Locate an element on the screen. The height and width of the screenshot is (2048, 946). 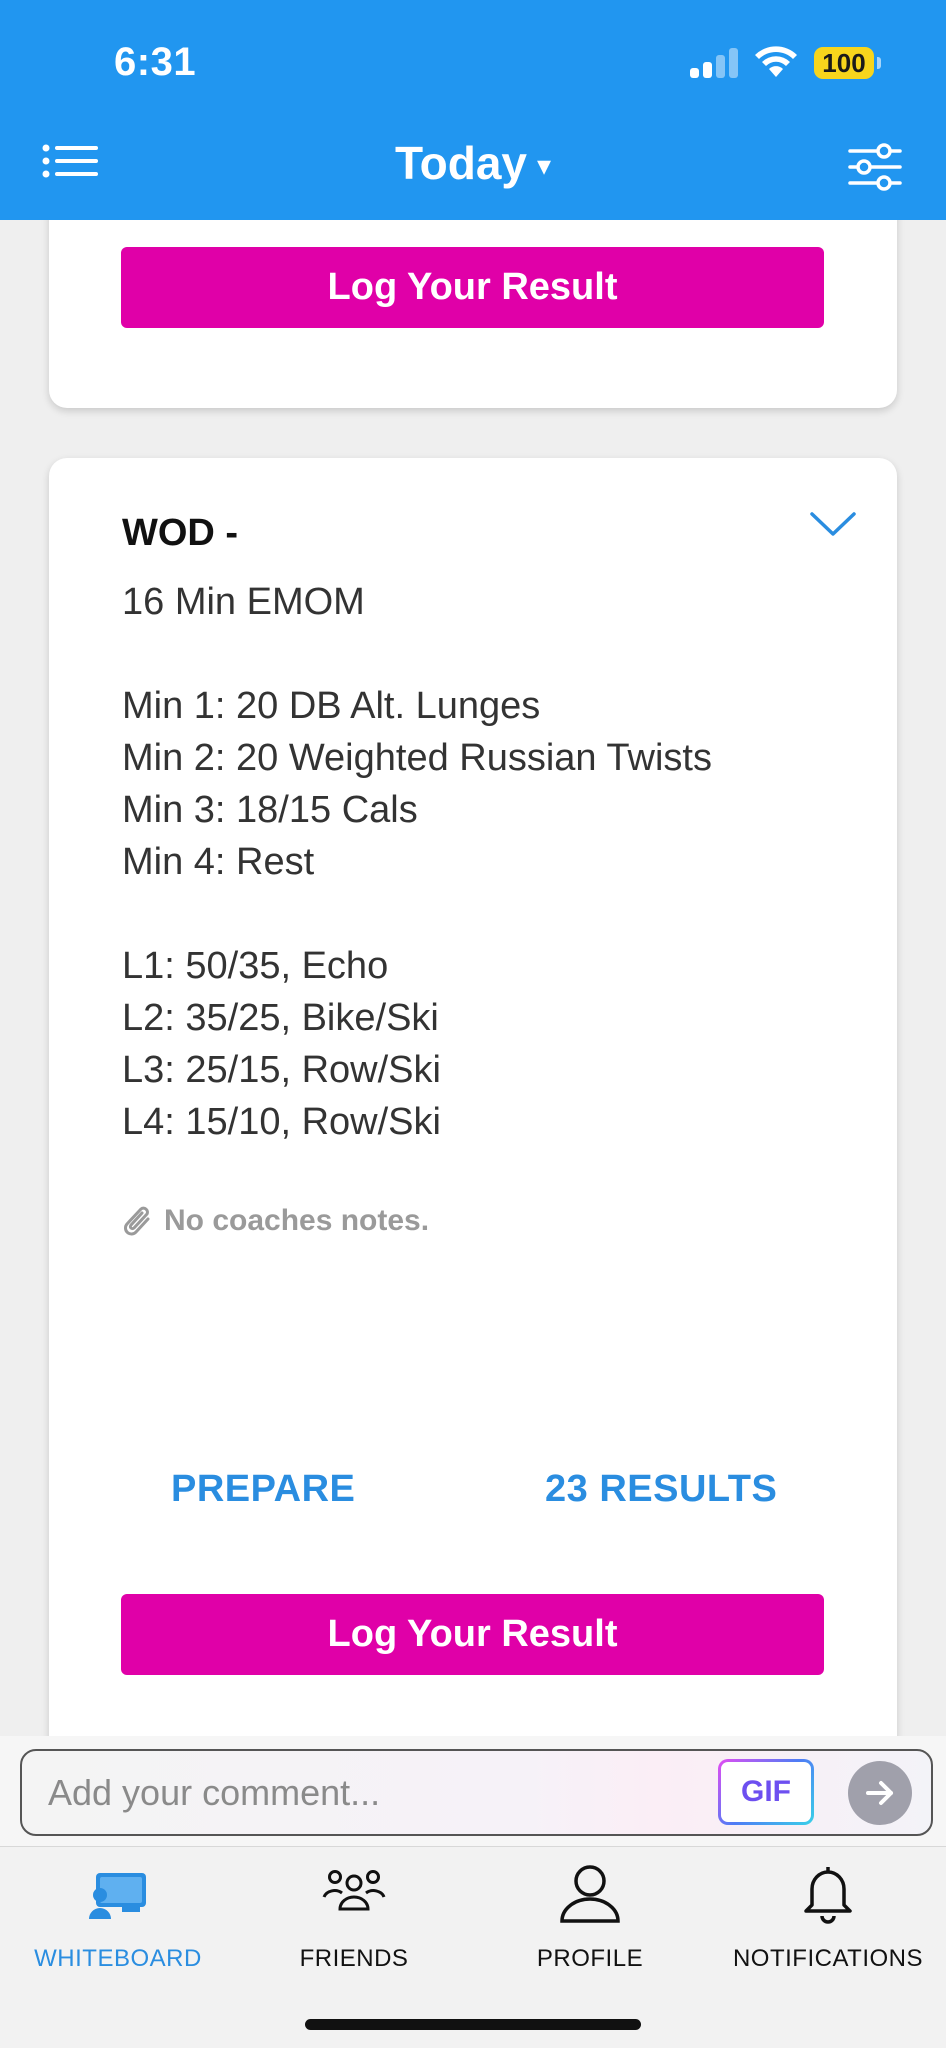
wod-title: WOD - is located at coordinates (180, 533).